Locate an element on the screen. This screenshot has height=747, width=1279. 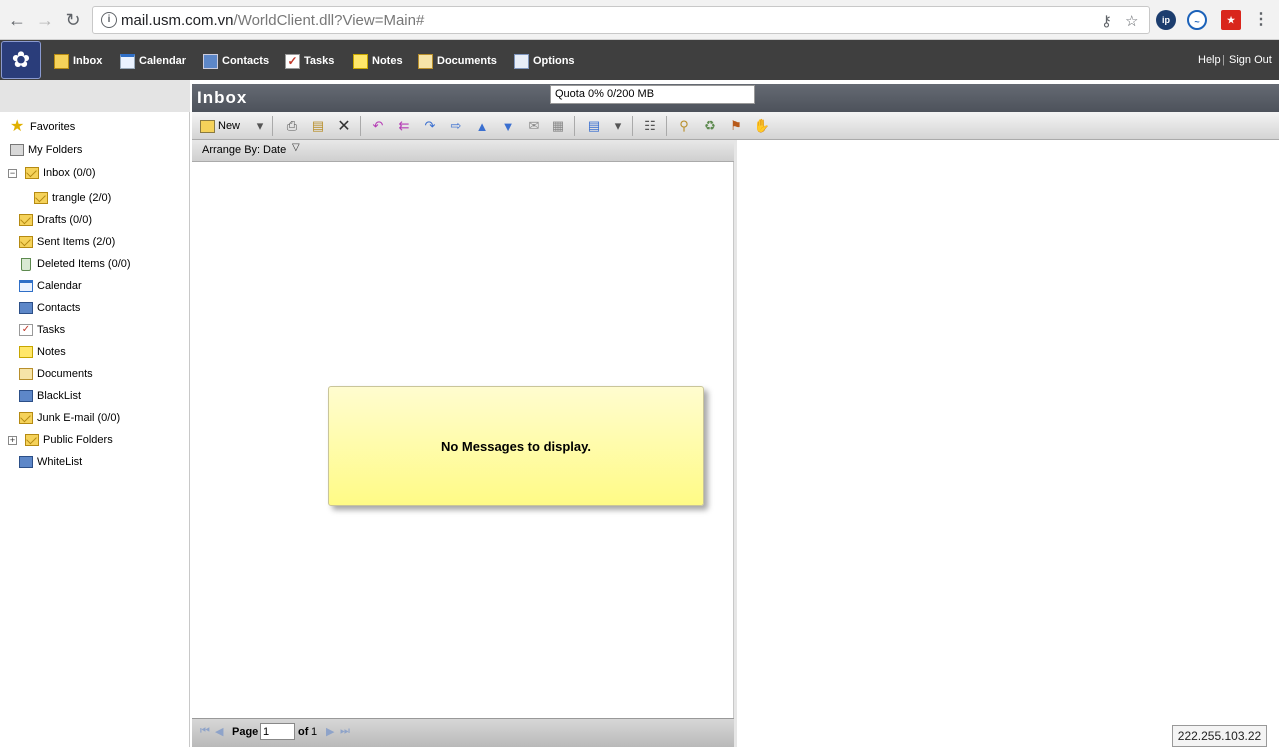
of-label: of is located at coordinates (303, 732).